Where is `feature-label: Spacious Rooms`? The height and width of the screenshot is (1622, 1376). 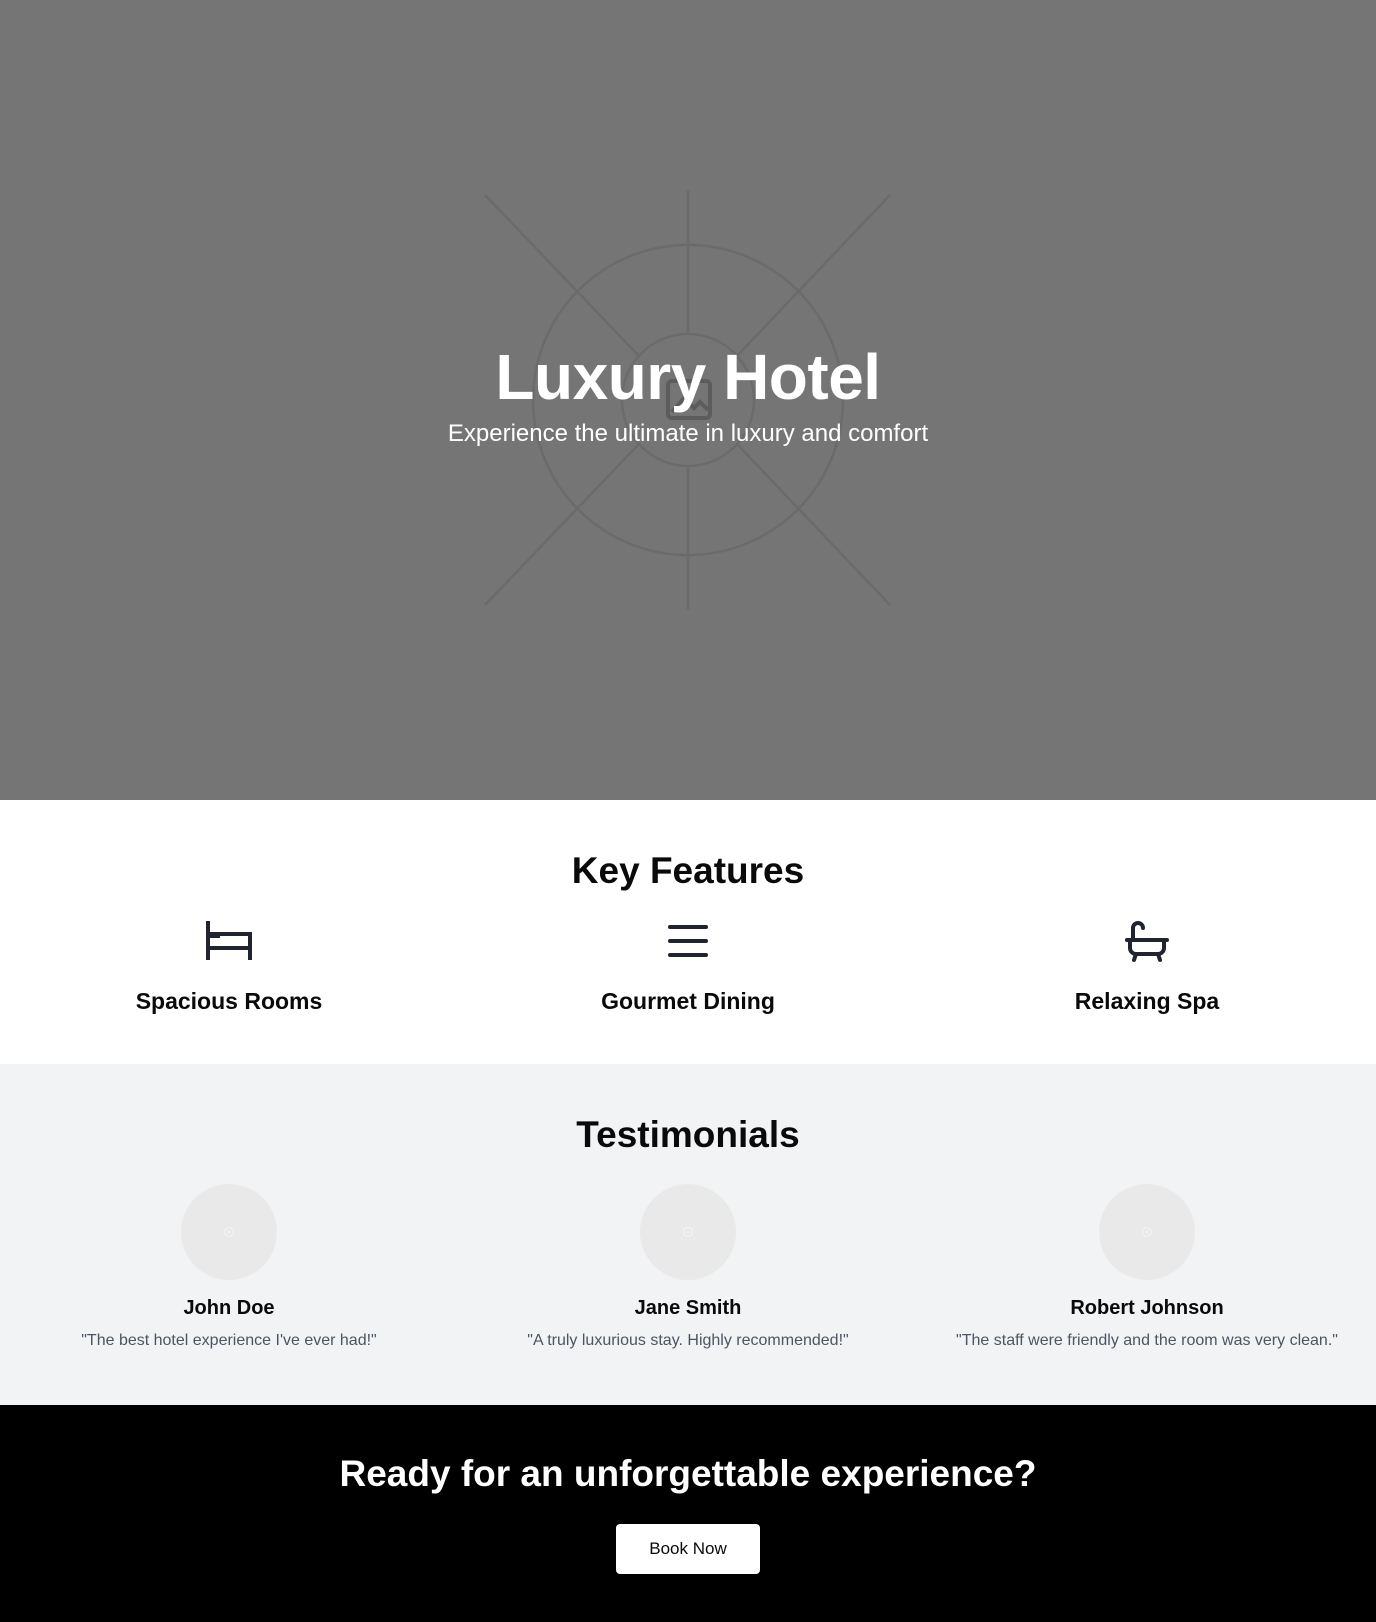
feature-label: Spacious Rooms is located at coordinates (229, 1001).